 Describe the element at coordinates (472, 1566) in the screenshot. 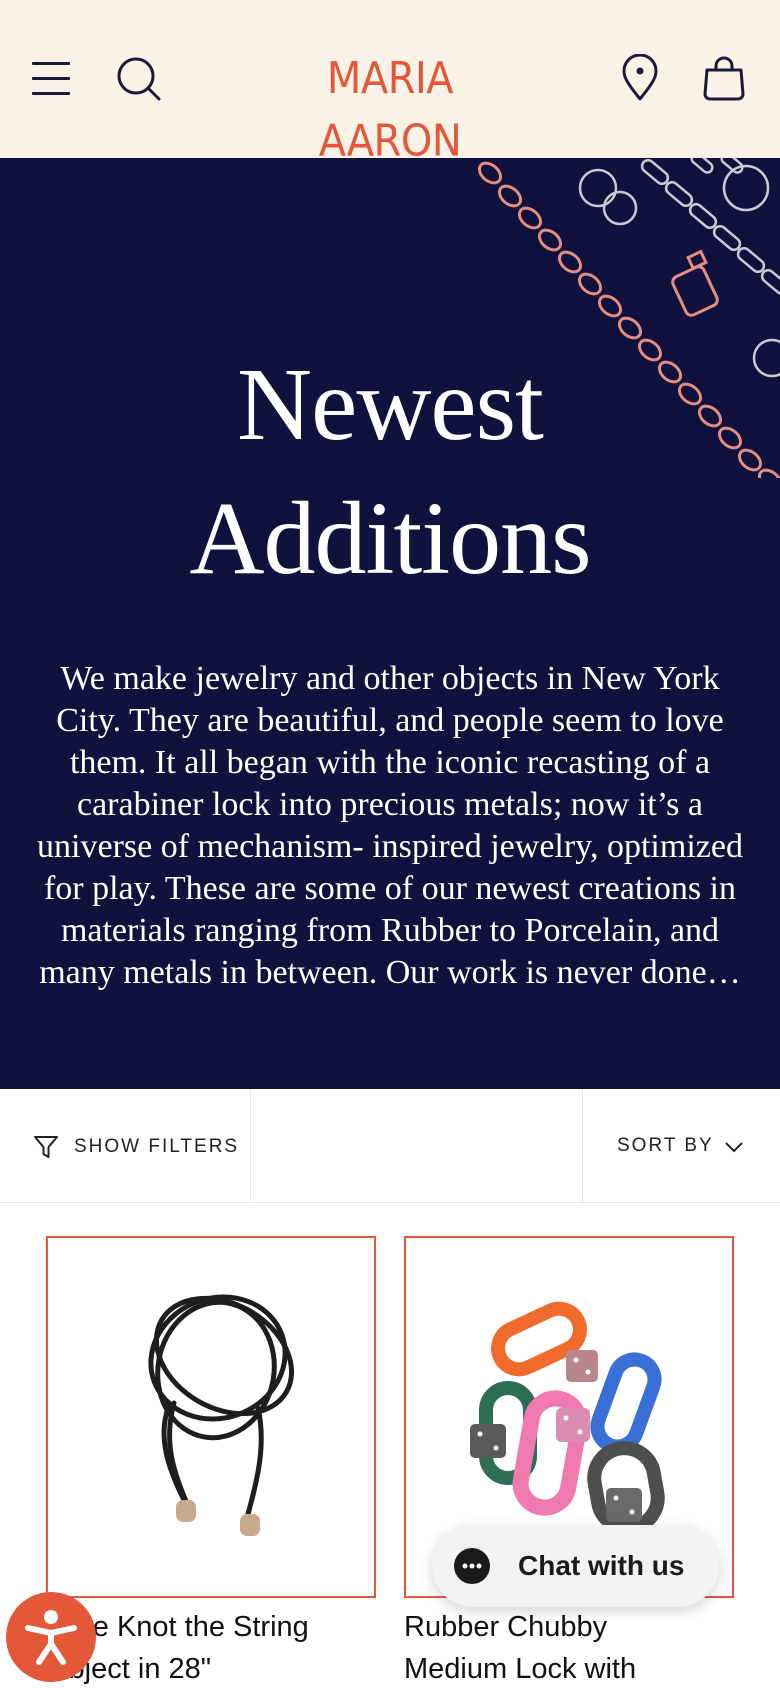

I see `chat-bubble-icon` at that location.